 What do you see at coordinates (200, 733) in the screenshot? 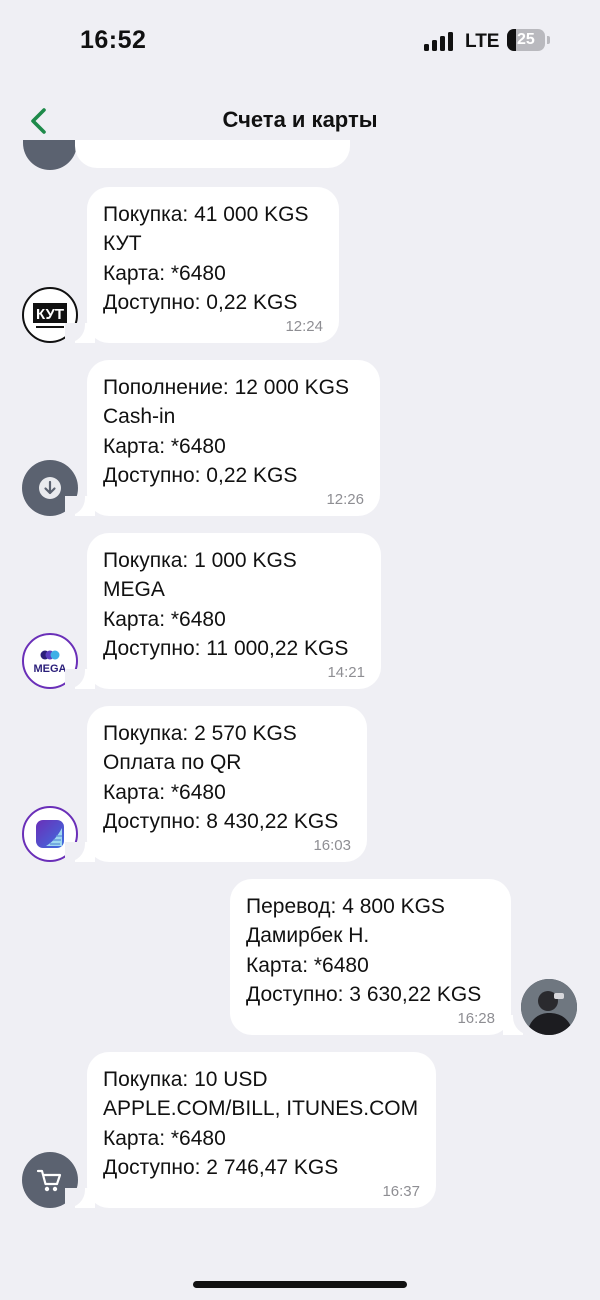
I see `message-line: Покупка: 2 570 KGS` at bounding box center [200, 733].